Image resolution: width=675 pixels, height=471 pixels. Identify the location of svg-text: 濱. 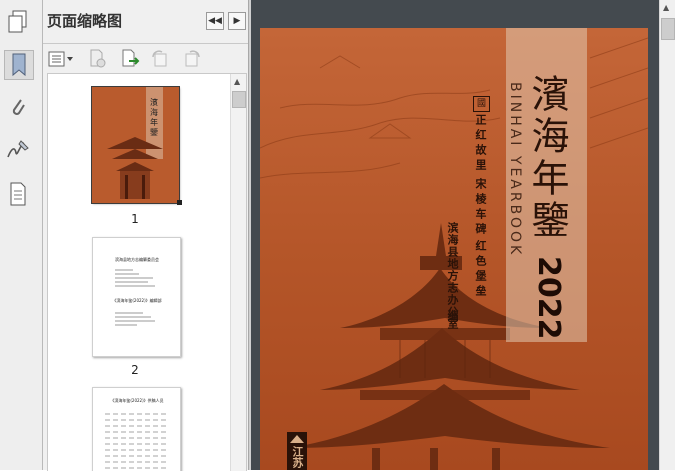
(154, 102).